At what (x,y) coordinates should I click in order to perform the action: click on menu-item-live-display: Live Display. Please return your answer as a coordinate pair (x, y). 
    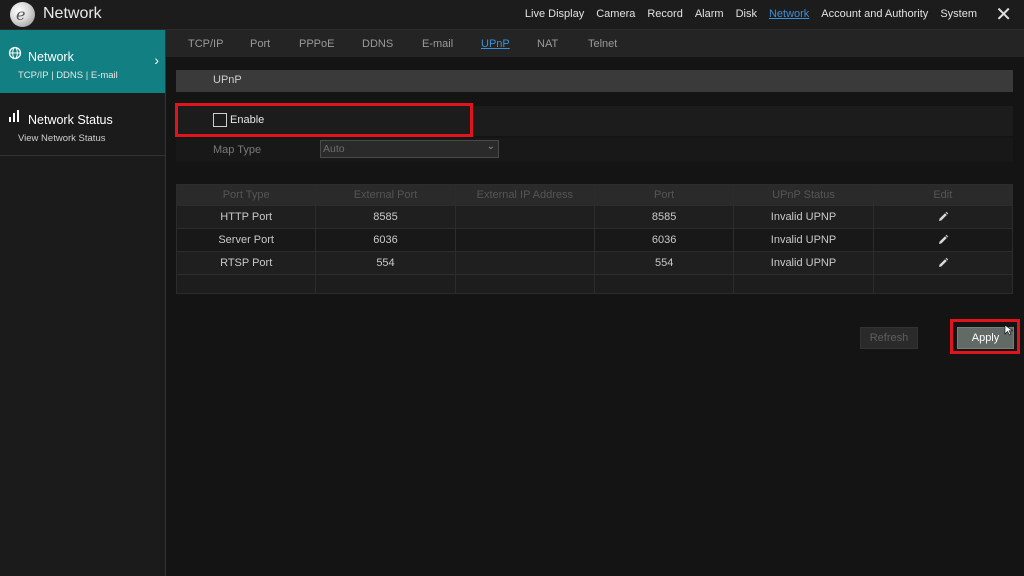
    Looking at the image, I should click on (554, 14).